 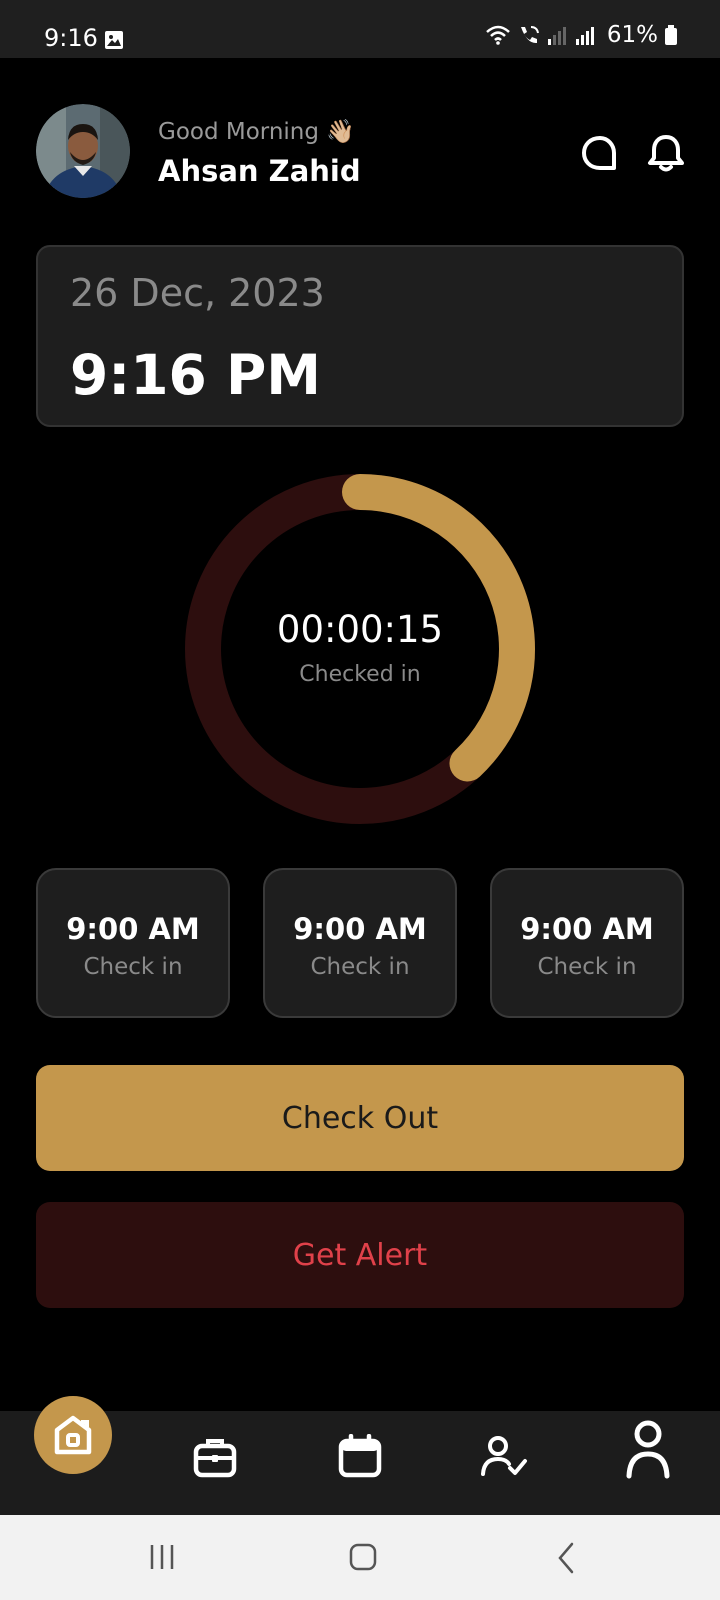 I want to click on elapsed-timer: 00:00:15, so click(x=360, y=629).